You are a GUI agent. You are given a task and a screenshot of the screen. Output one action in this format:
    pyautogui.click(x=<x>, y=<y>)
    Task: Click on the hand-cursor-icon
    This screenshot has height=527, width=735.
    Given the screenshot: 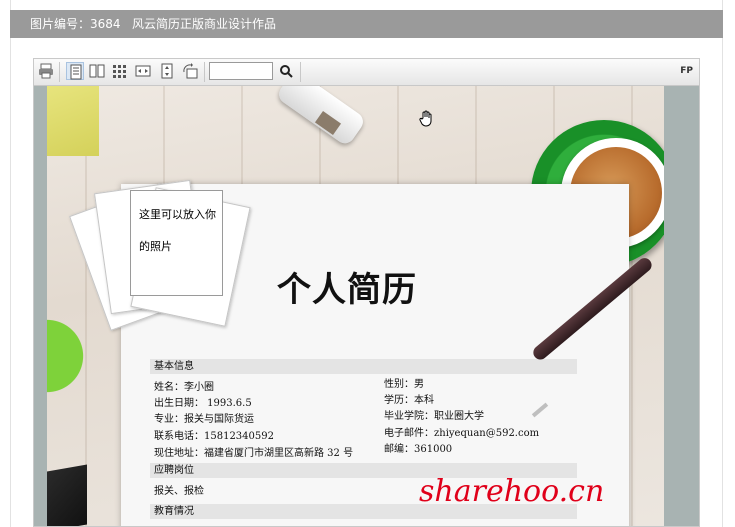 What is the action you would take?
    pyautogui.click(x=425, y=118)
    